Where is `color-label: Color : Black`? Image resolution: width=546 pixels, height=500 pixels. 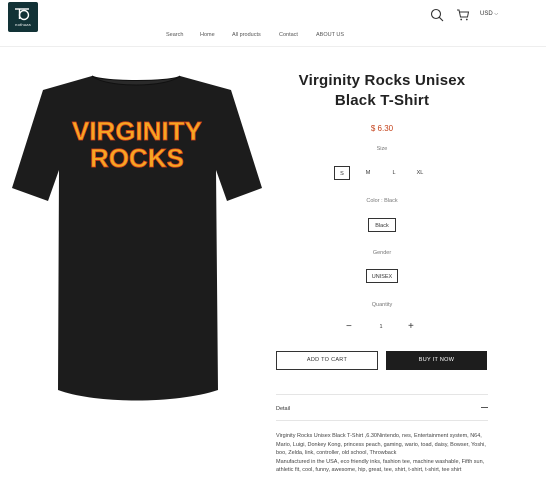
color-label: Color : Black is located at coordinates (382, 201).